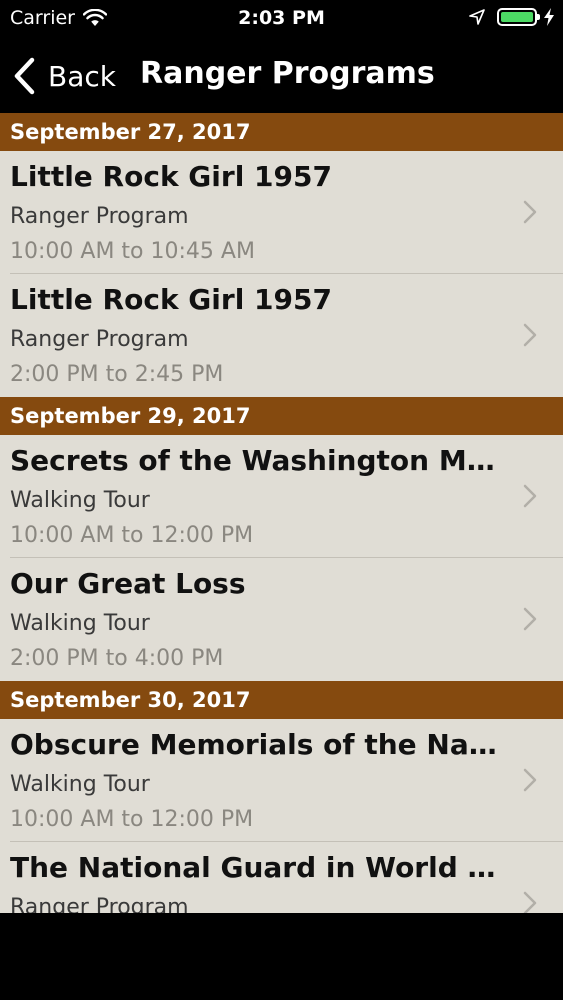 The image size is (563, 1000). Describe the element at coordinates (281, 416) in the screenshot. I see `section-header-date: September 29, 2017` at that location.